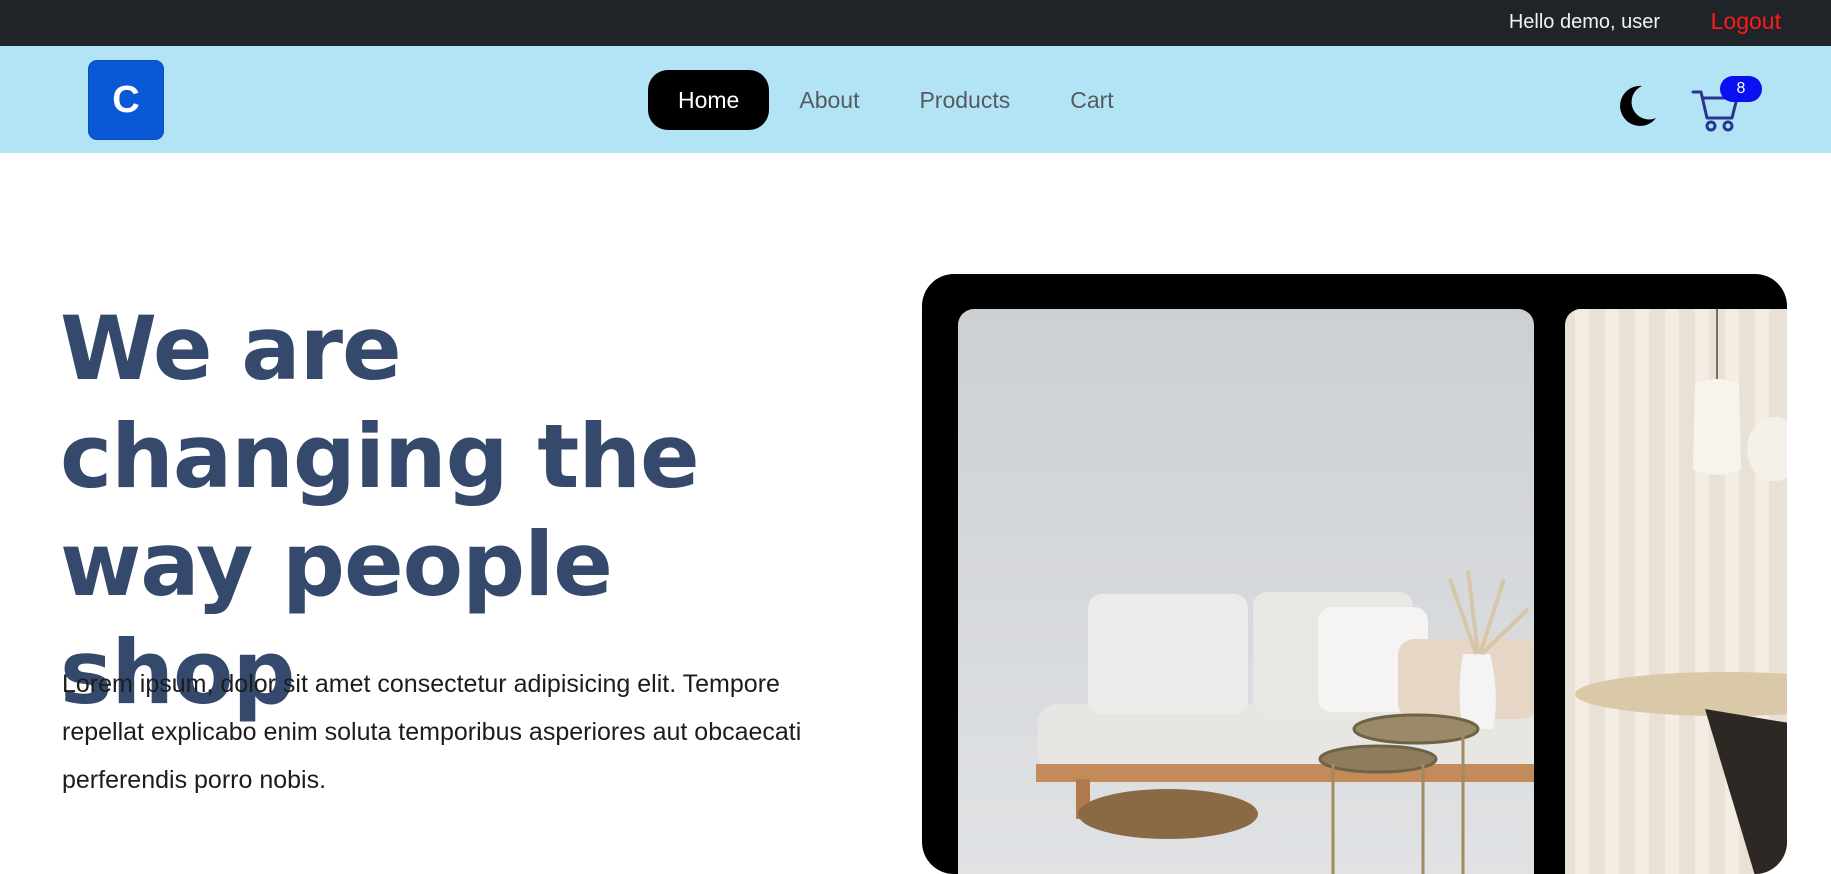 This screenshot has width=1831, height=874. What do you see at coordinates (1091, 100) in the screenshot?
I see `nav-link-cart: Cart` at bounding box center [1091, 100].